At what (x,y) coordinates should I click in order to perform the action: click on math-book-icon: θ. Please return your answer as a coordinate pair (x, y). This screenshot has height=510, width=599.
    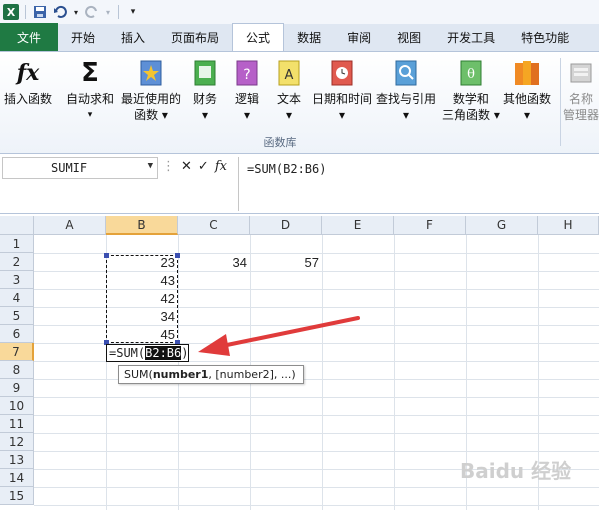
    Looking at the image, I should click on (471, 73).